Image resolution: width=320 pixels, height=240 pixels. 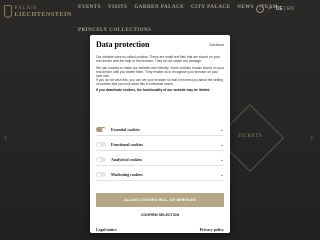 I want to click on cookie-row-functional: Functional cookies ⌄, so click(x=160, y=145).